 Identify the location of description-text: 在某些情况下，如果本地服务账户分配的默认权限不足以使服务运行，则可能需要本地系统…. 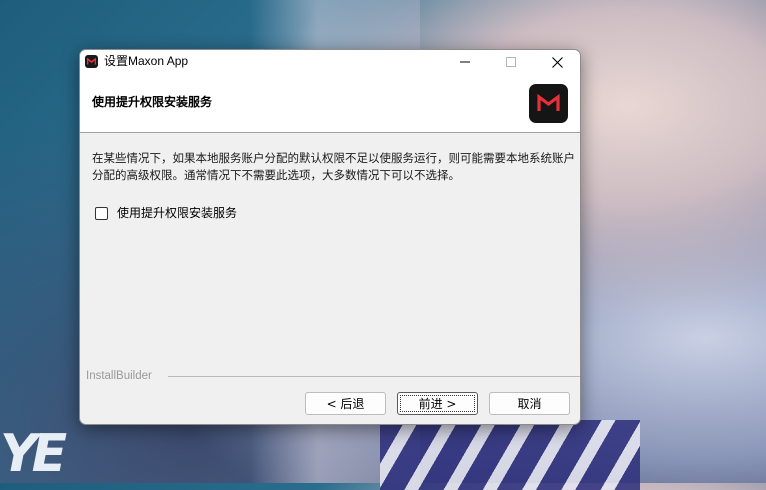
(333, 166).